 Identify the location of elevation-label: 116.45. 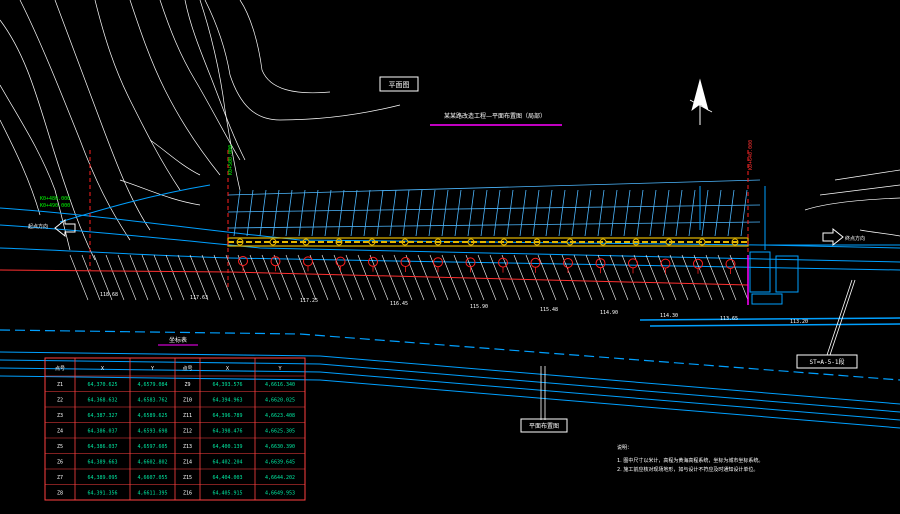
(399, 304).